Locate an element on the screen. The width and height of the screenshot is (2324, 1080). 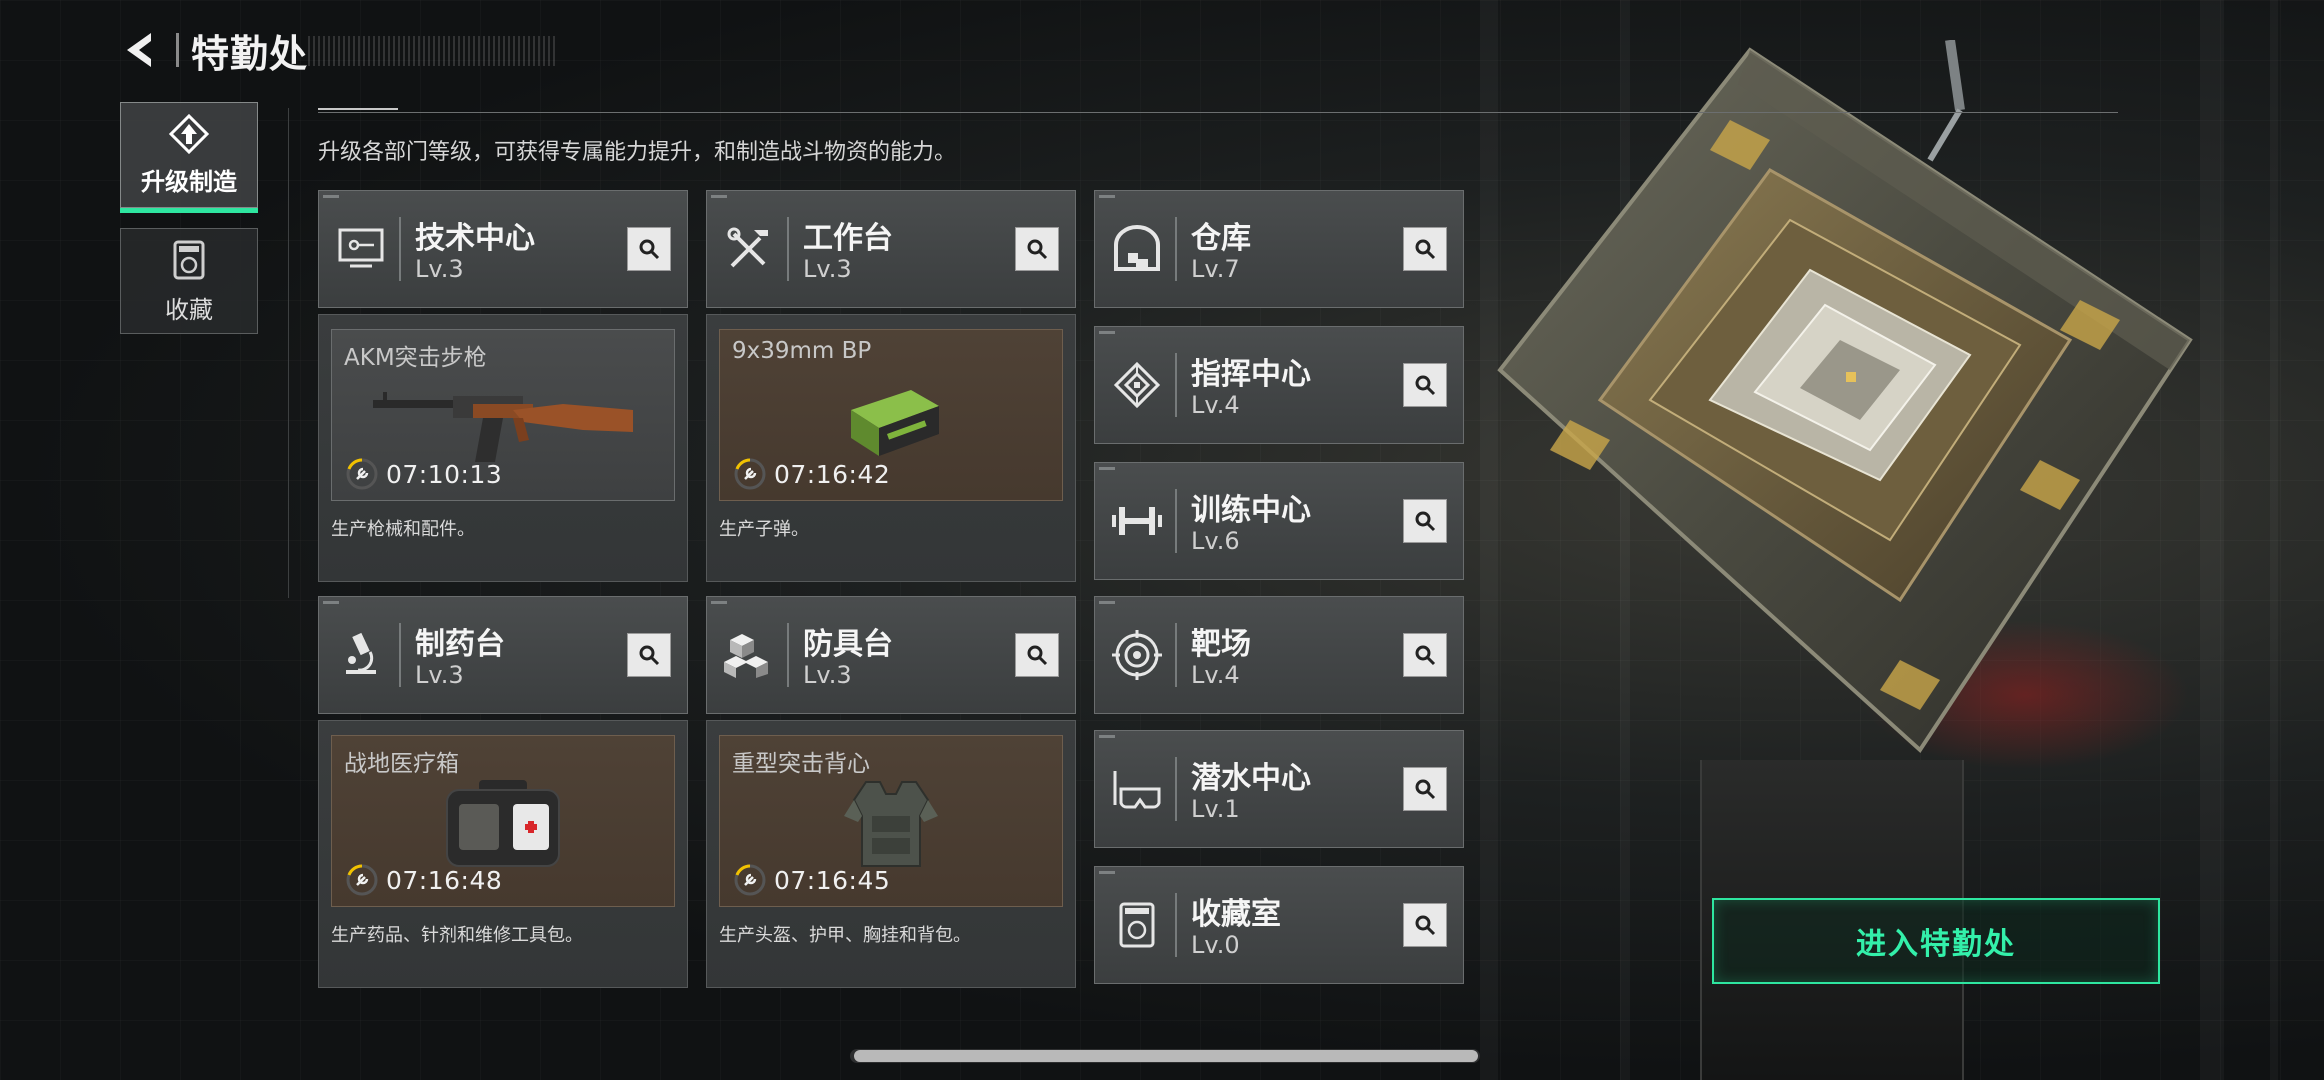
production-timer: 07:16:42 is located at coordinates (832, 474).